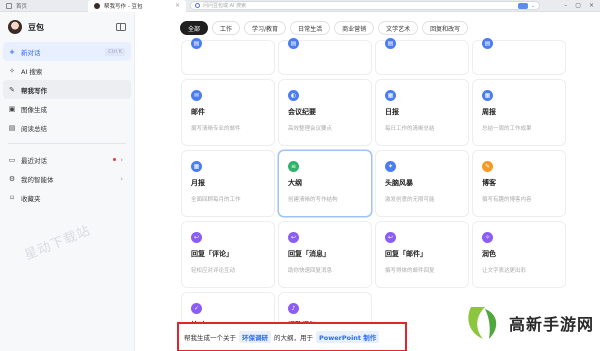 The height and width of the screenshot is (351, 600). Describe the element at coordinates (9, 5) in the screenshot. I see `doc-icon` at that location.